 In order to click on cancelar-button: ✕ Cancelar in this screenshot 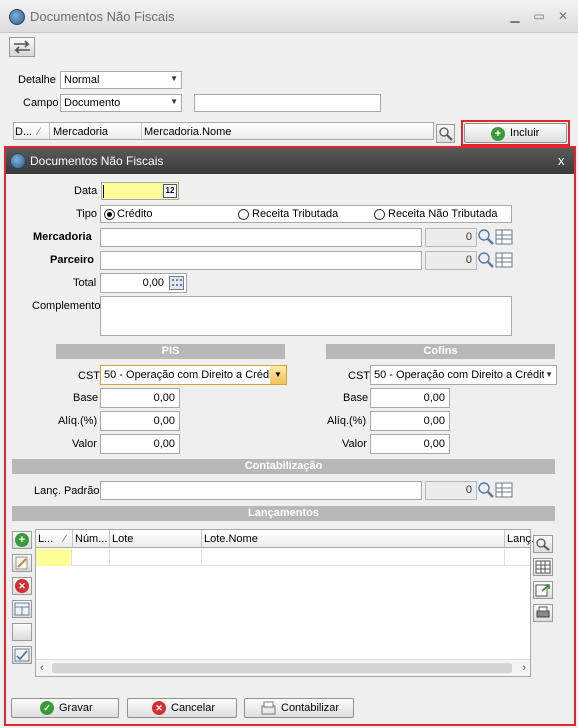, I will do `click(182, 708)`.